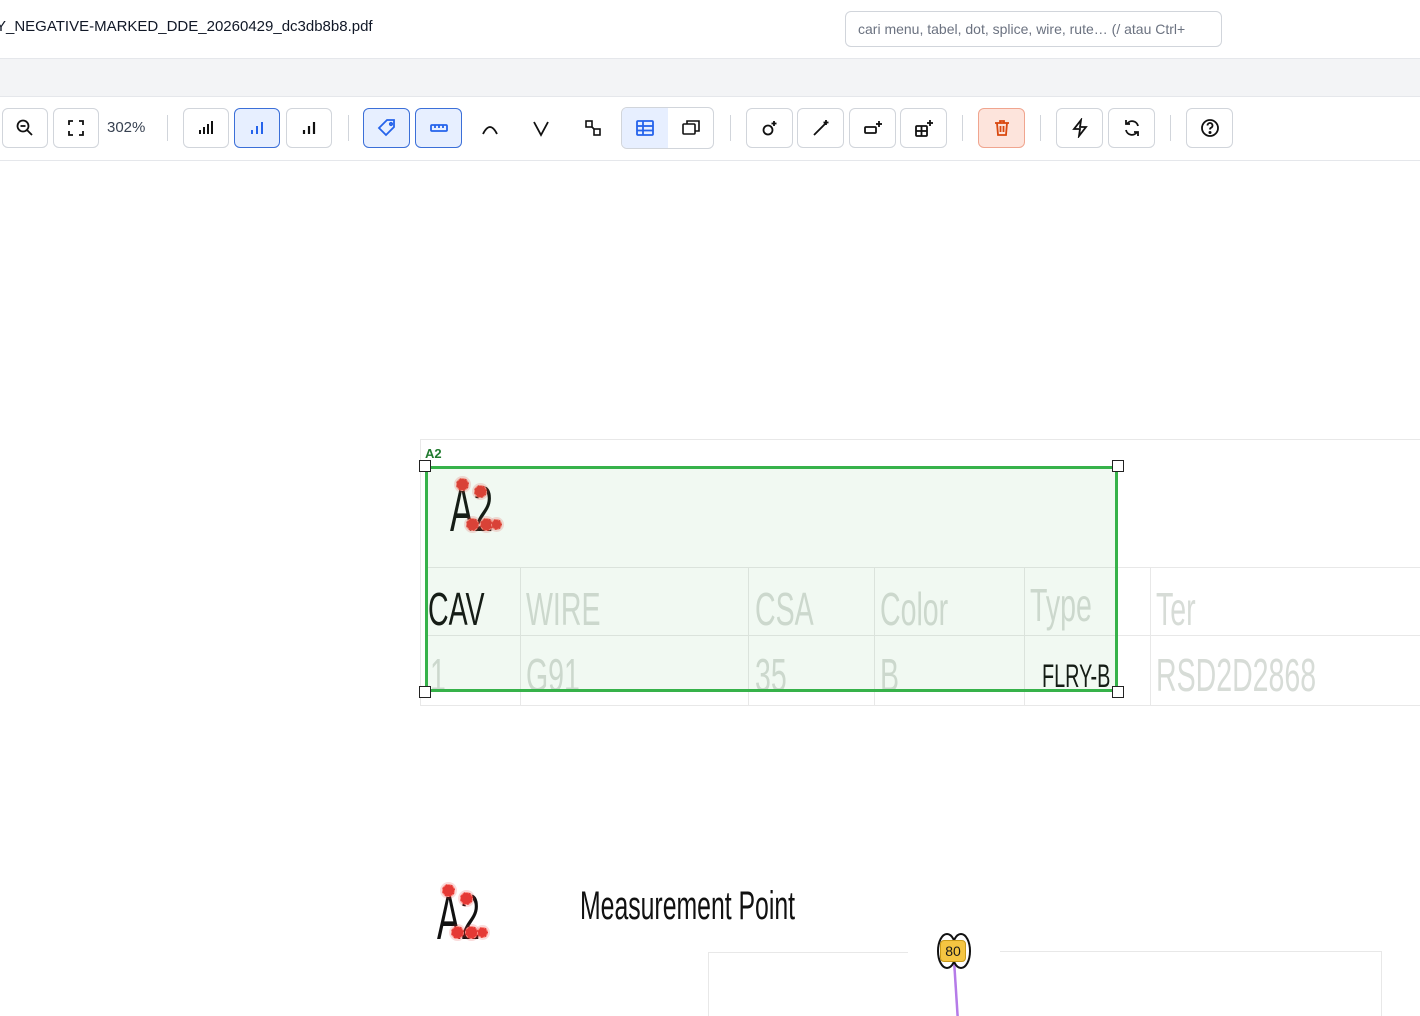  I want to click on point-badge: 80, so click(953, 951).